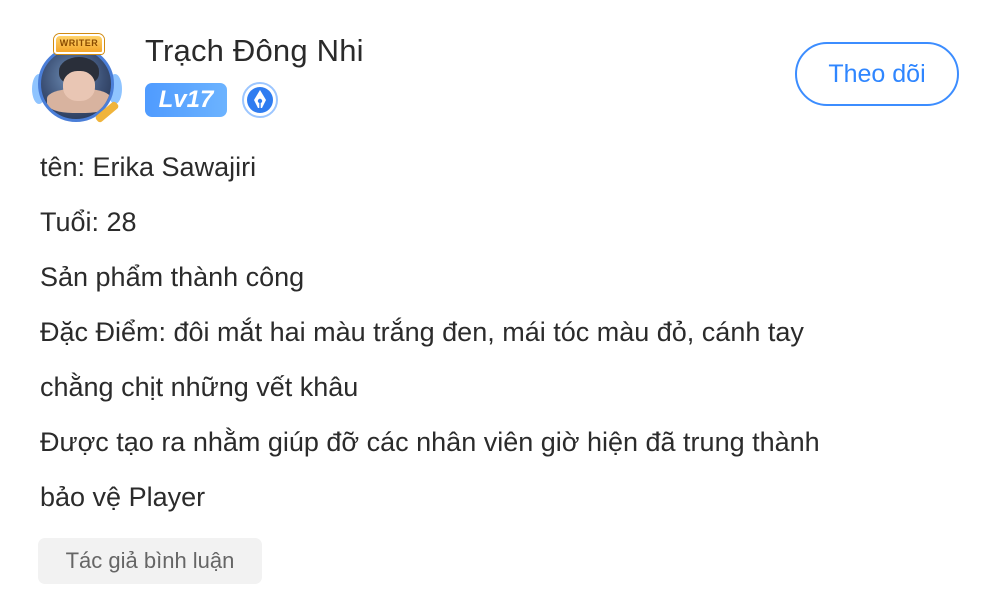 This screenshot has width=1000, height=600. Describe the element at coordinates (150, 561) in the screenshot. I see `author-comment-tag: Tác giả bình luận` at that location.